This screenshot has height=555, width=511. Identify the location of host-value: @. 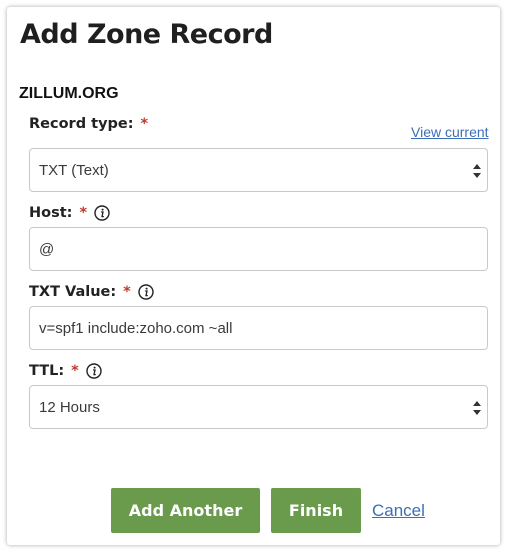
(47, 249).